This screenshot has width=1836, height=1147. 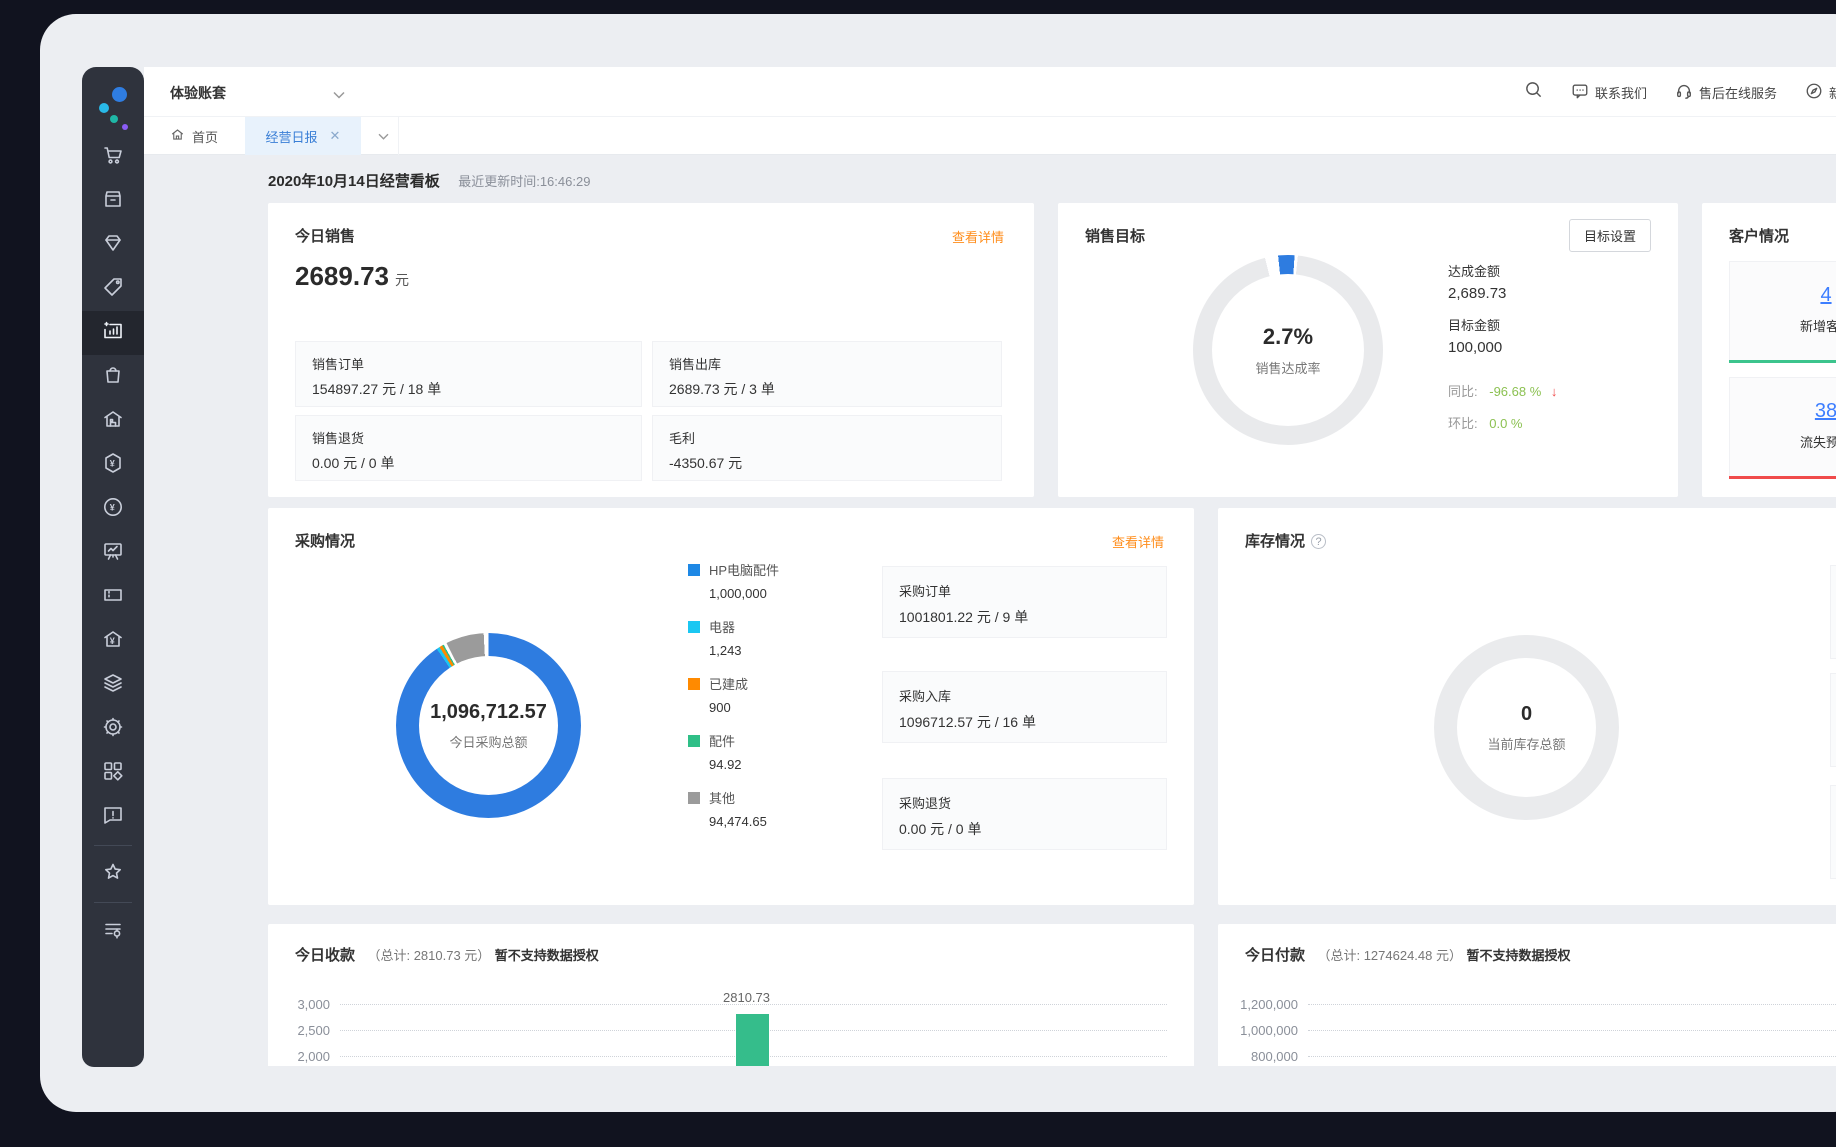 I want to click on target-settings-button: 目标设置, so click(x=1609, y=235).